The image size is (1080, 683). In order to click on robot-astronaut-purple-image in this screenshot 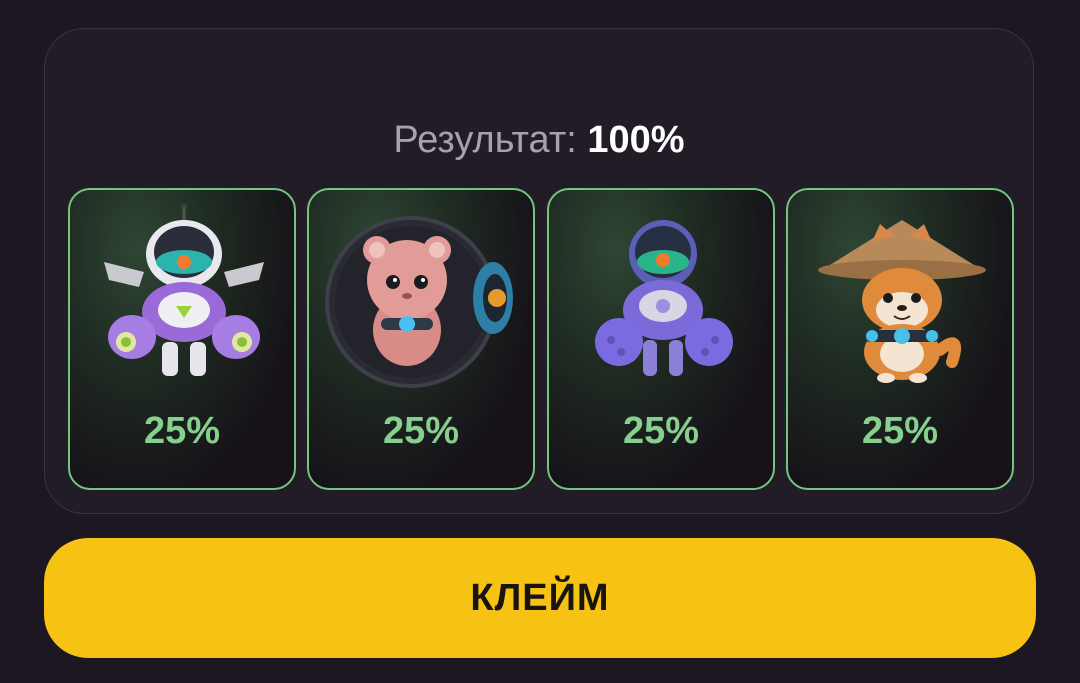, I will do `click(664, 298)`.